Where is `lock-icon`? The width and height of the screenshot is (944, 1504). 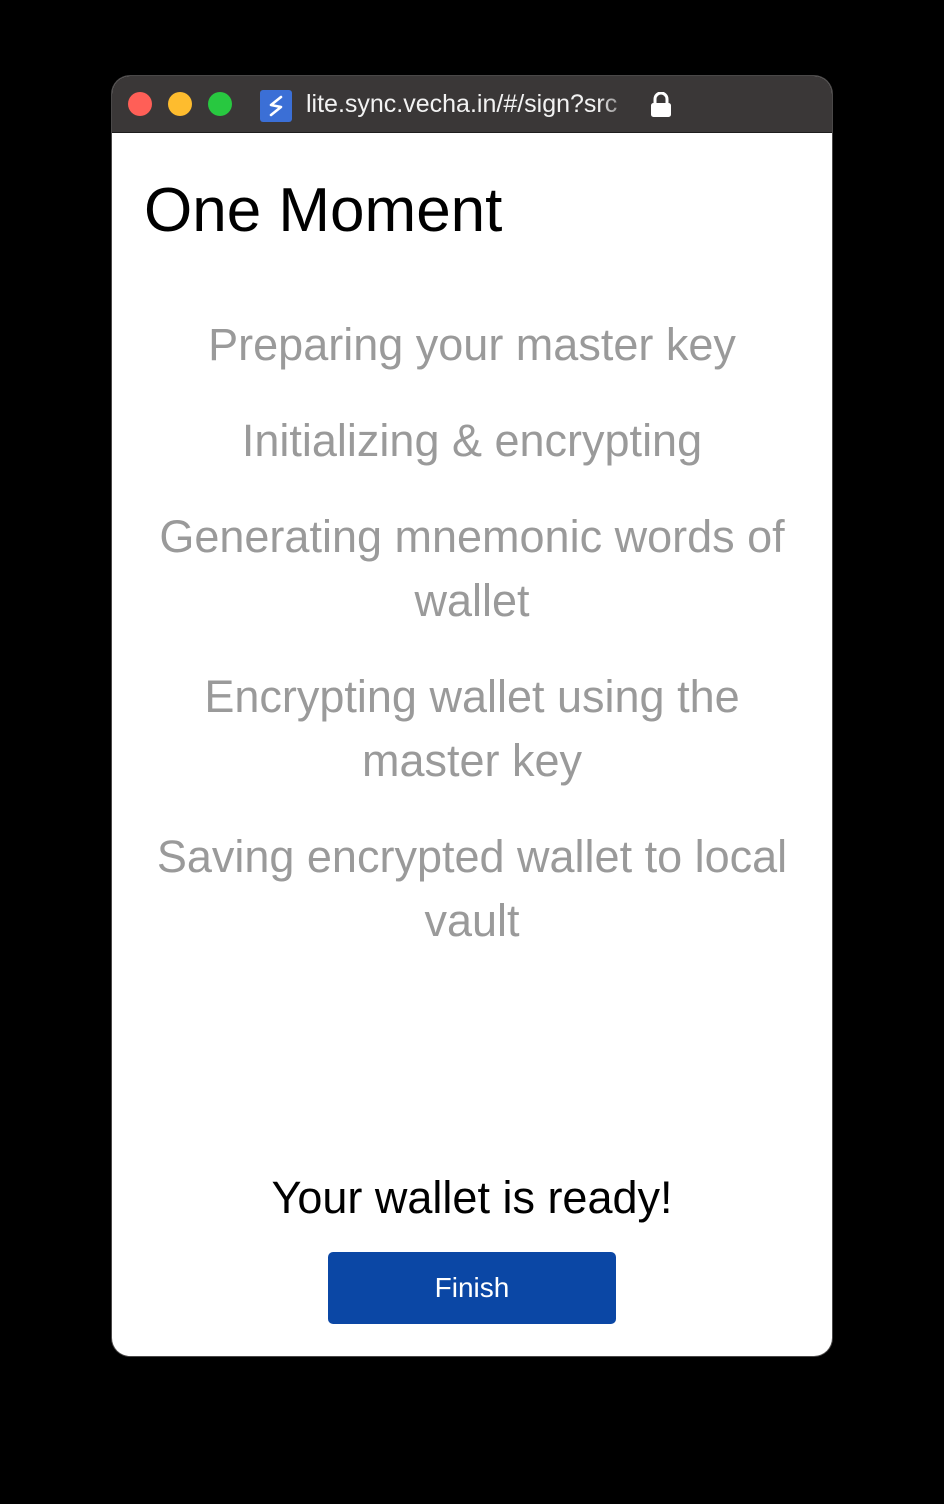 lock-icon is located at coordinates (661, 104).